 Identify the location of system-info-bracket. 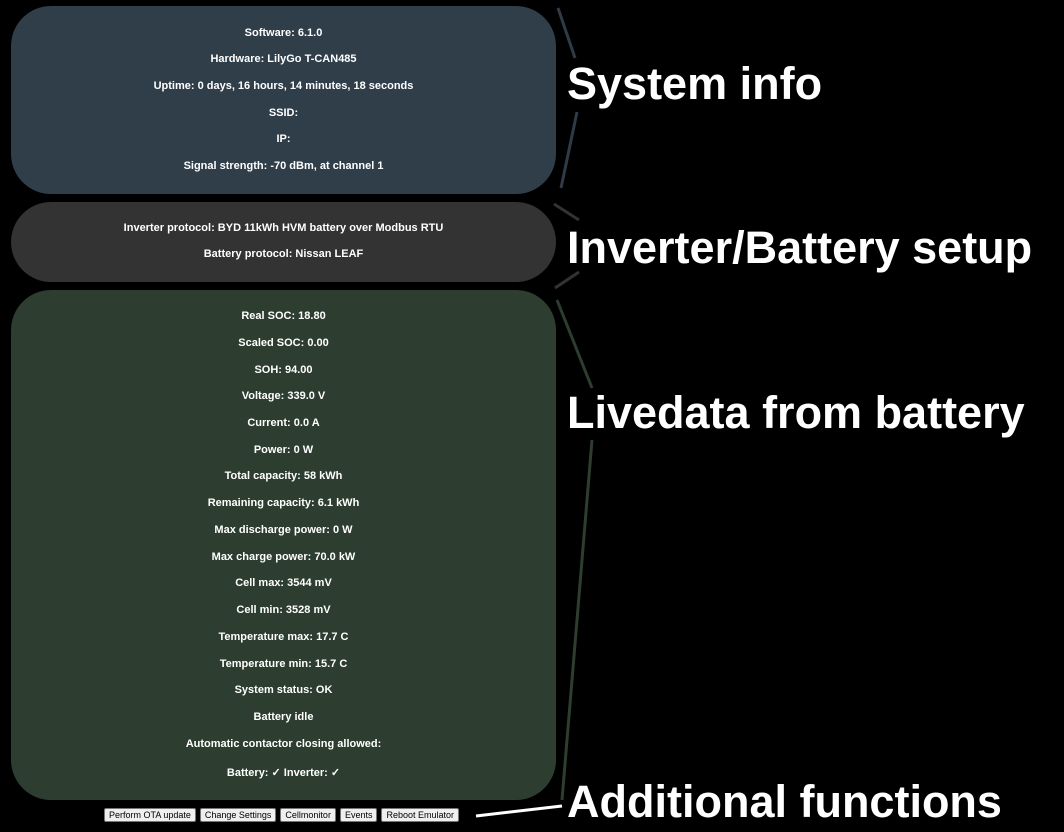
(566, 33).